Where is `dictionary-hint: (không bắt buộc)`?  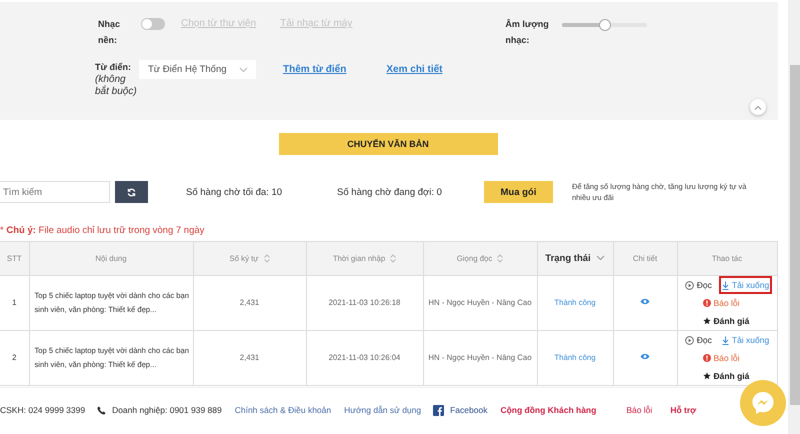 dictionary-hint: (không bắt buộc) is located at coordinates (116, 86).